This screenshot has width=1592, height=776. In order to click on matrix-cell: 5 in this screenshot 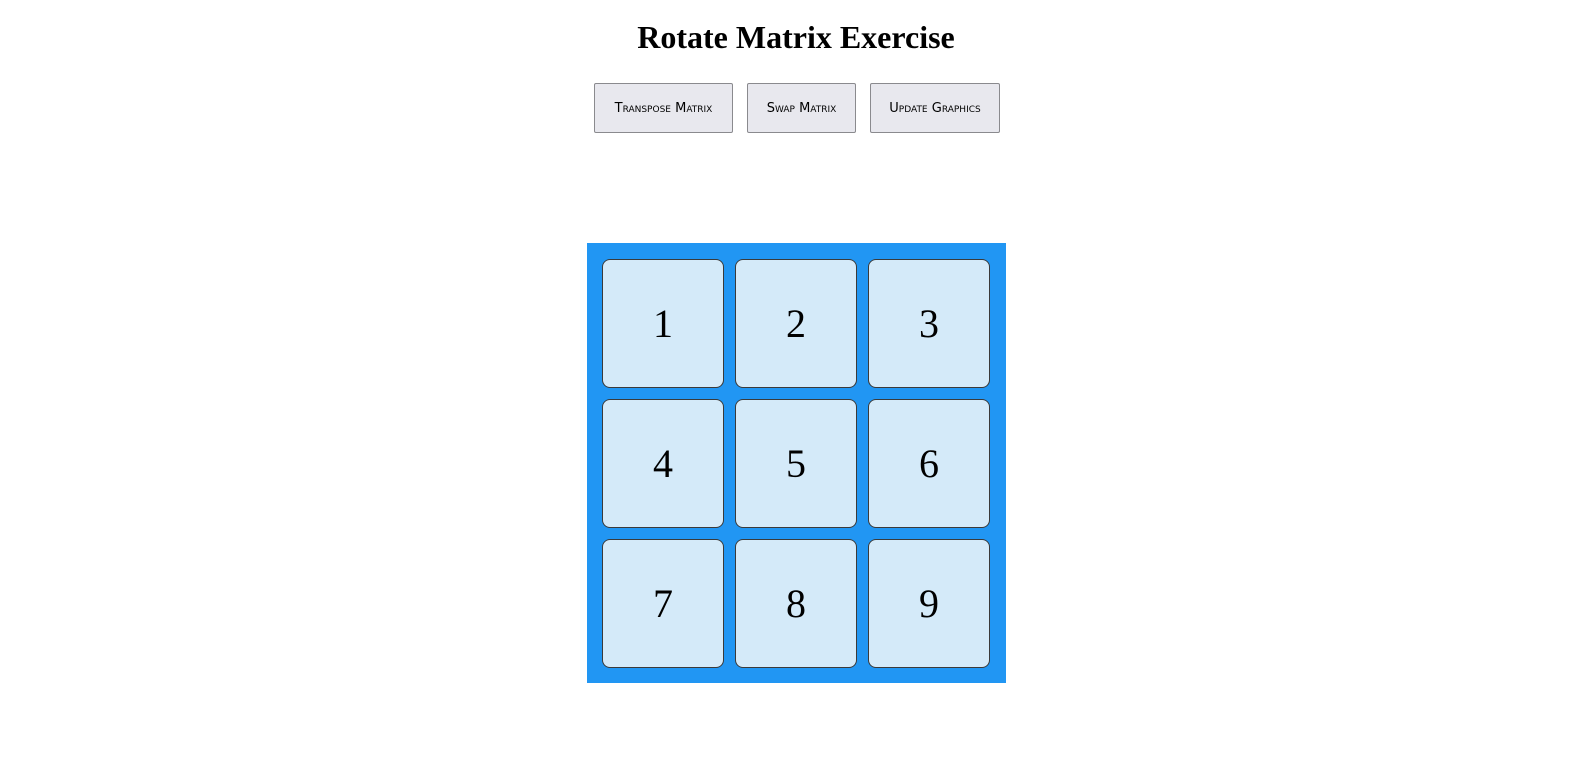, I will do `click(796, 463)`.